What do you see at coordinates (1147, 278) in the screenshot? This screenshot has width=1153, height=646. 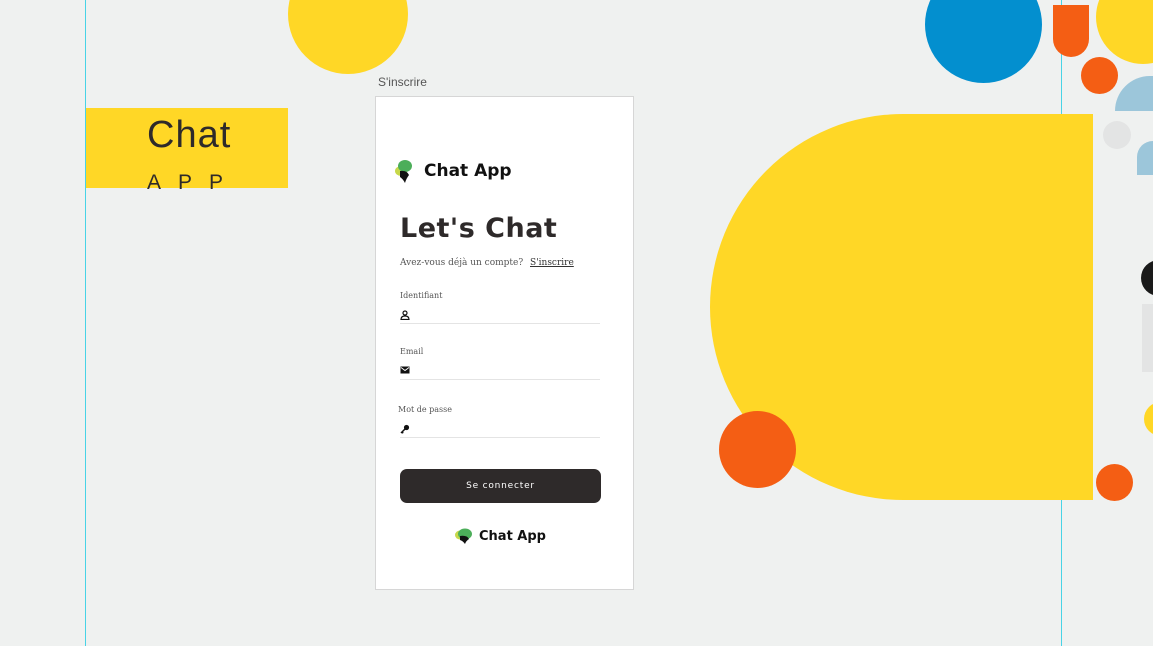 I see `dark-circle-edge` at bounding box center [1147, 278].